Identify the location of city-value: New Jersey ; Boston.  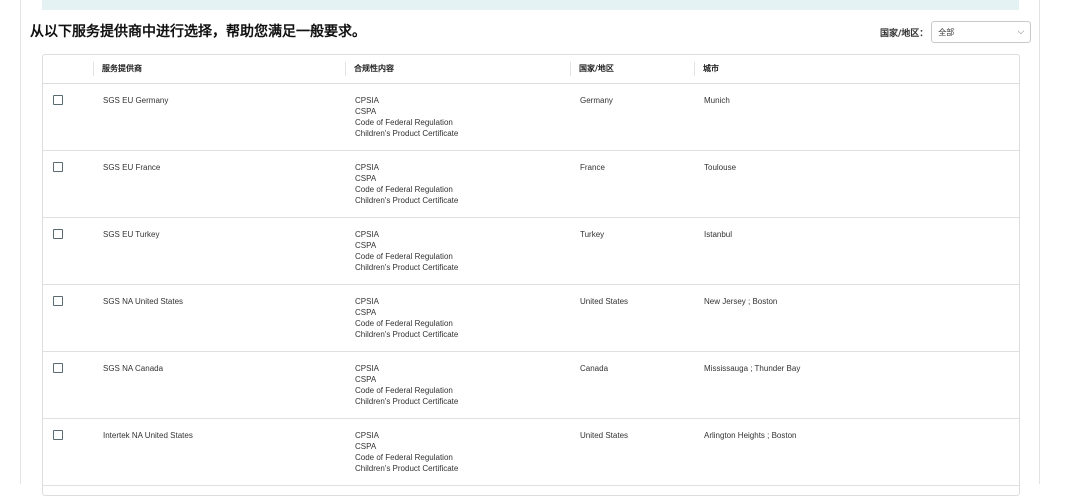
(741, 301).